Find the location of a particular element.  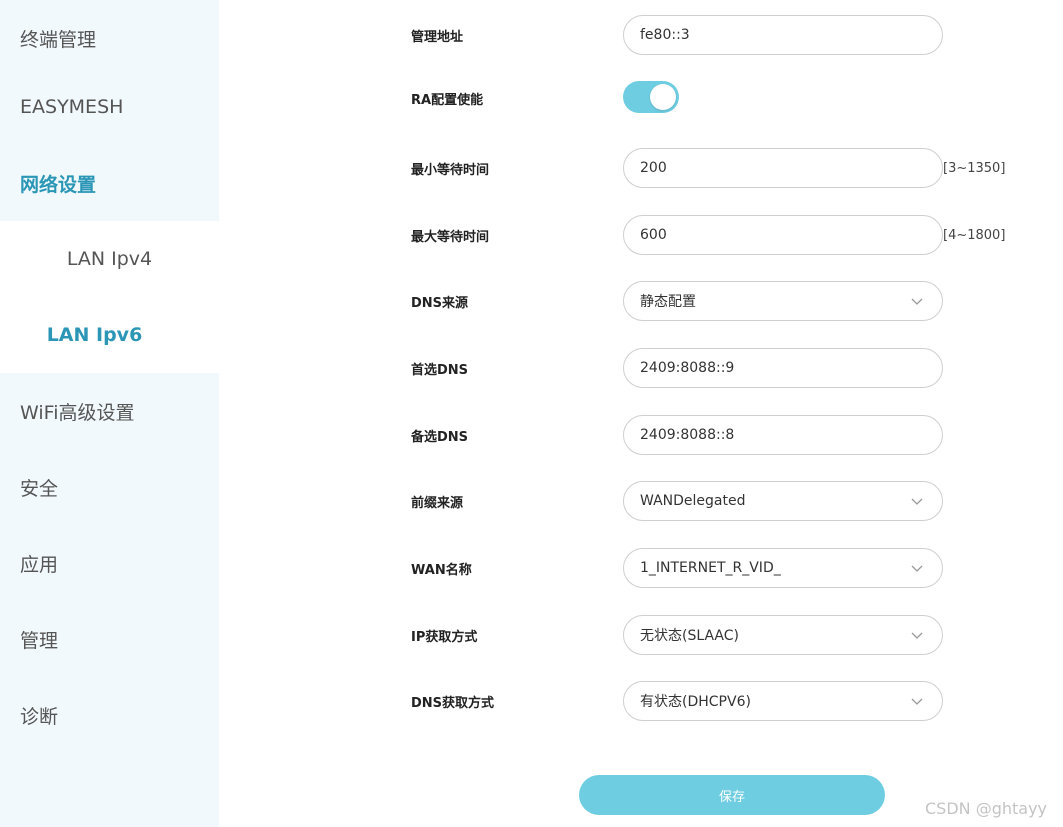

ip-mode-label: IP获取方式 is located at coordinates (444, 637).